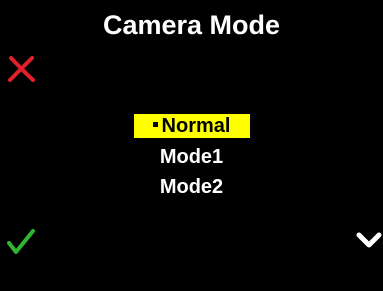 The width and height of the screenshot is (383, 291). What do you see at coordinates (191, 25) in the screenshot?
I see `page-title: Camera Mode` at bounding box center [191, 25].